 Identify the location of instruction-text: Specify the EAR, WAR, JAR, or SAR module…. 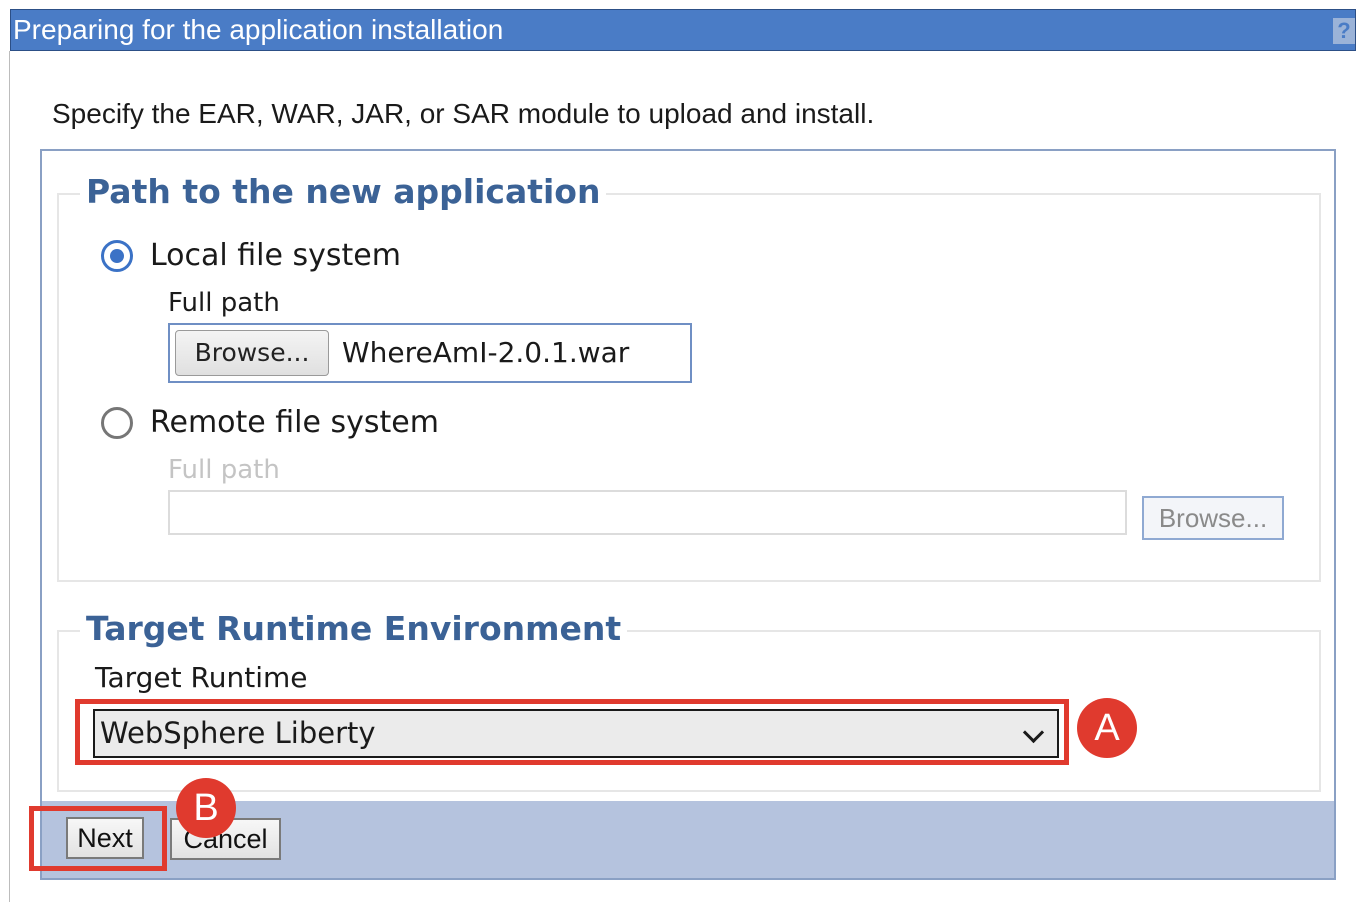
(463, 113).